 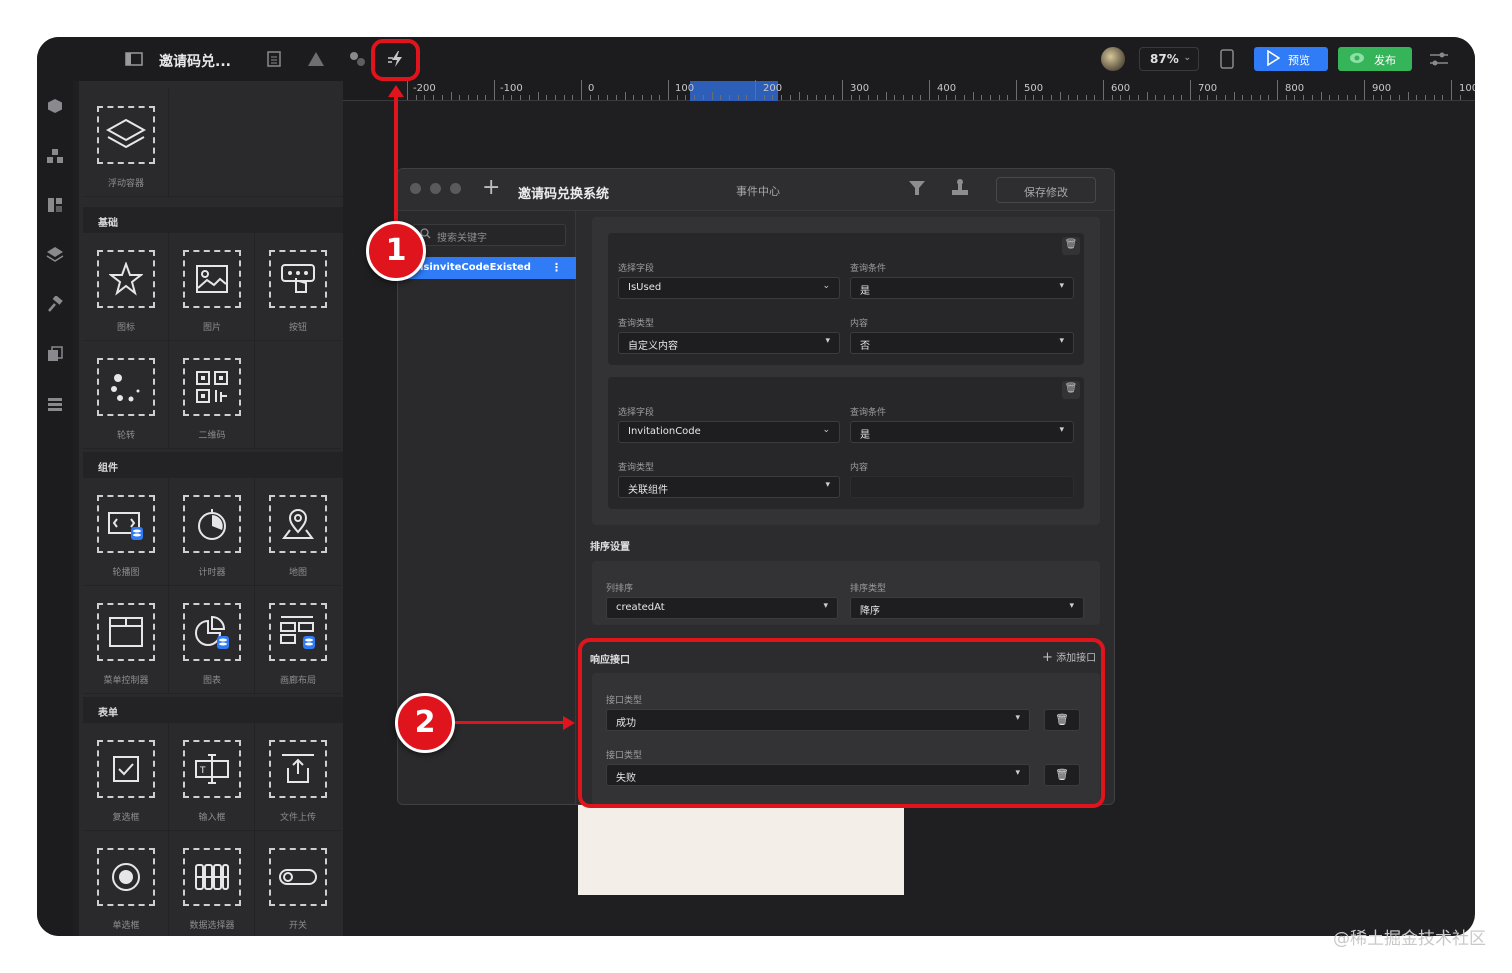 What do you see at coordinates (489, 235) in the screenshot?
I see `event-search-input: 搜索关键字` at bounding box center [489, 235].